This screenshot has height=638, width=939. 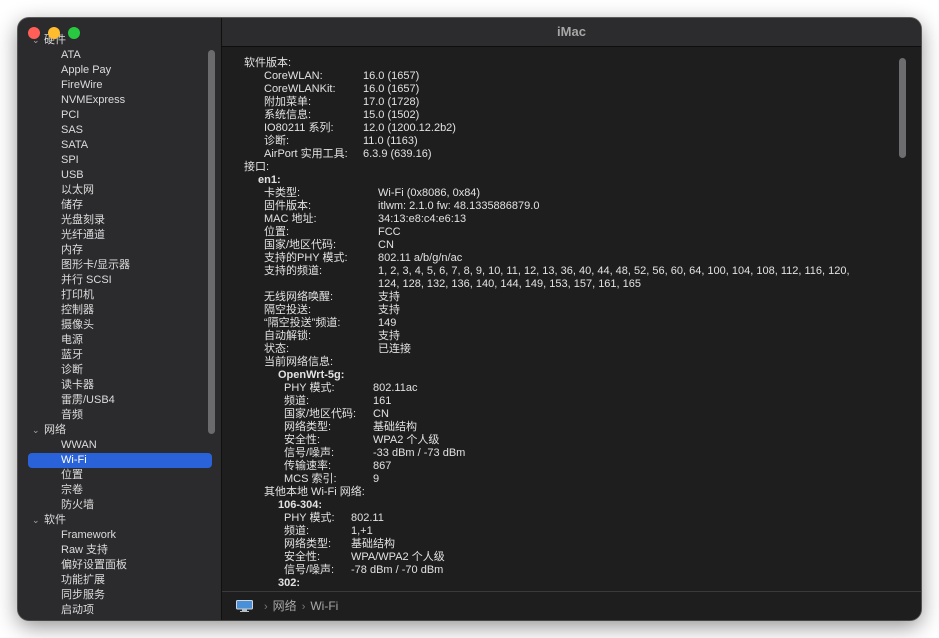 What do you see at coordinates (571, 297) in the screenshot?
I see `detail-row: 无线网络唤醒: 支持` at bounding box center [571, 297].